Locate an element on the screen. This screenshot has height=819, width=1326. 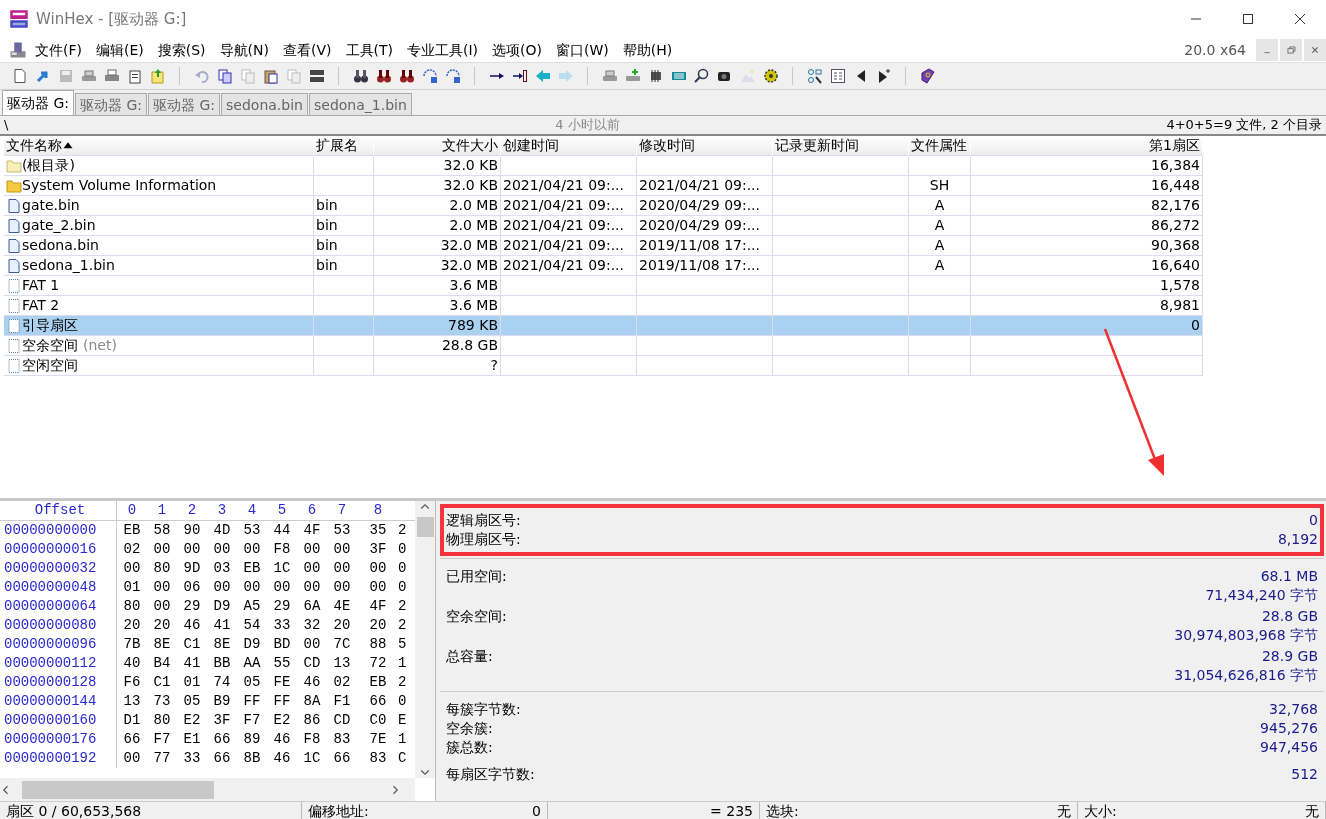
column-header: 记录更新时间 is located at coordinates (841, 146).